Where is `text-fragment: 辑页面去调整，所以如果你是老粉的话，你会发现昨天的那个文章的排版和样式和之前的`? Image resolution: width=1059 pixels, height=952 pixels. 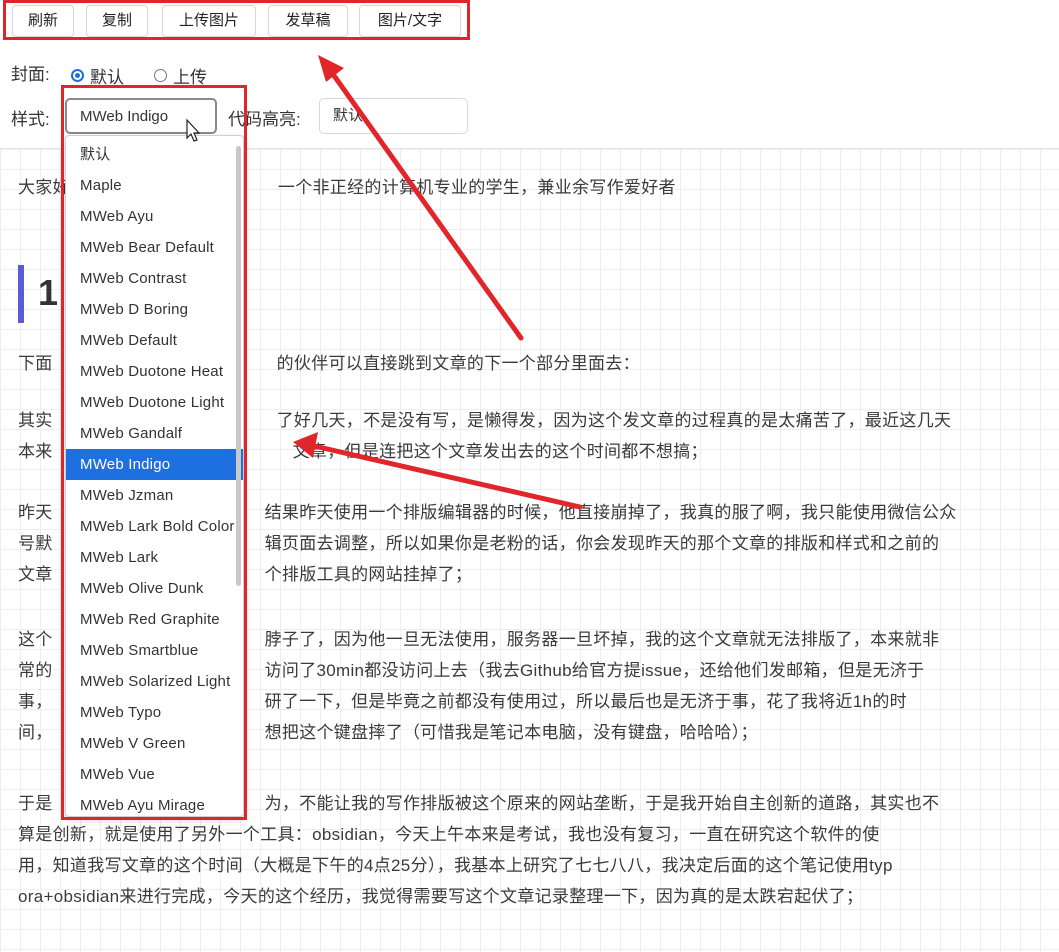 text-fragment: 辑页面去调整，所以如果你是老粉的话，你会发现昨天的那个文章的排版和样式和之前的 is located at coordinates (602, 543).